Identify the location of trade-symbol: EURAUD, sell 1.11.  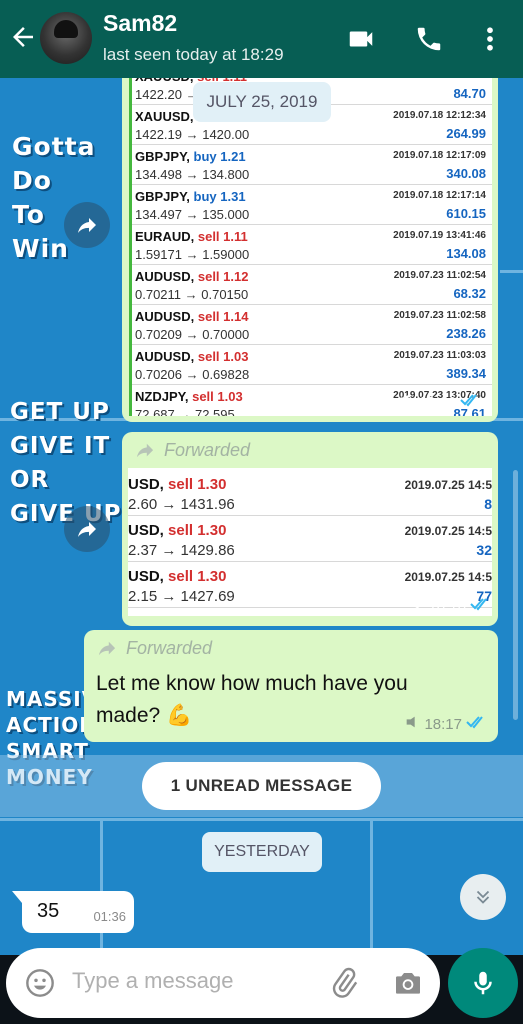
(191, 236).